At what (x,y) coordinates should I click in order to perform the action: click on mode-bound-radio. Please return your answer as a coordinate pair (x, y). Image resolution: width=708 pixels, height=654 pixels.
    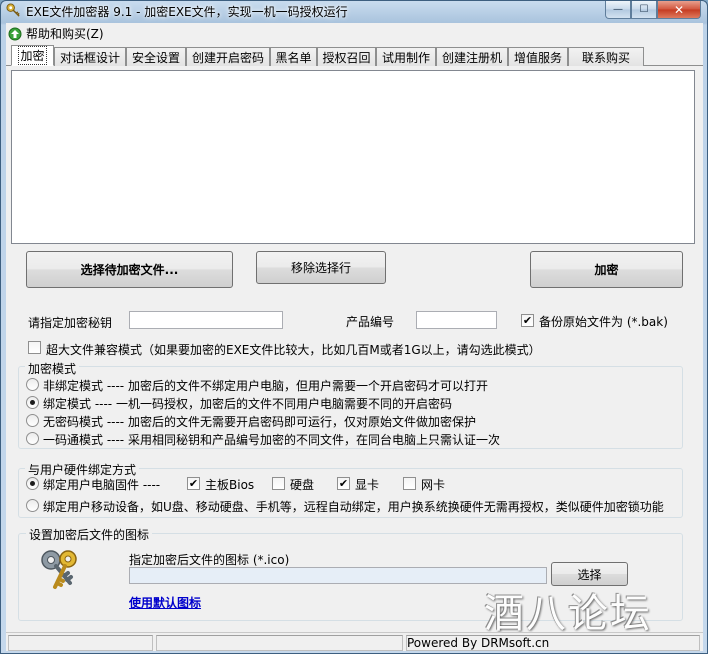
    Looking at the image, I should click on (32, 402).